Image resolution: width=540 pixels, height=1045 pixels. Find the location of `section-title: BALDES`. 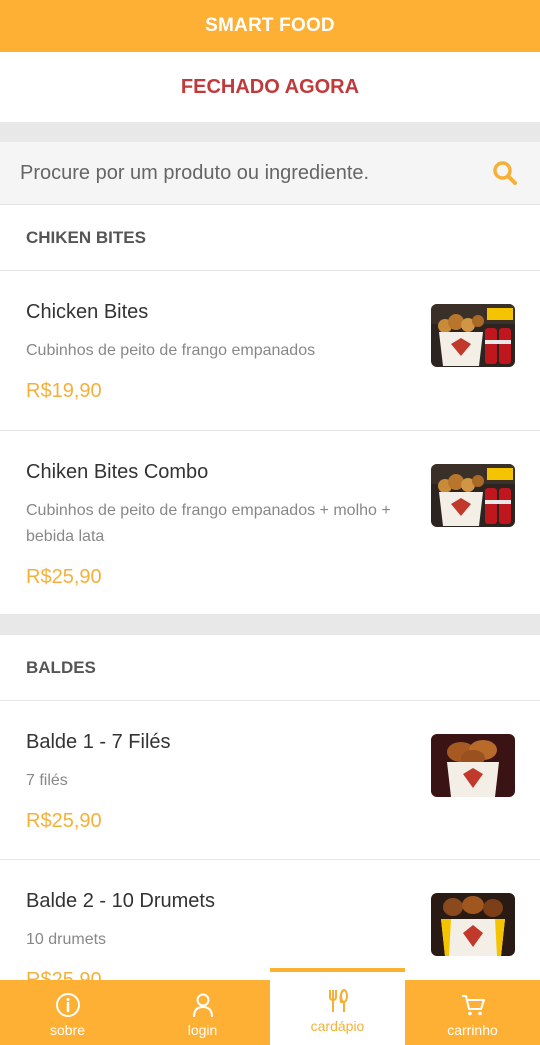

section-title: BALDES is located at coordinates (61, 667).